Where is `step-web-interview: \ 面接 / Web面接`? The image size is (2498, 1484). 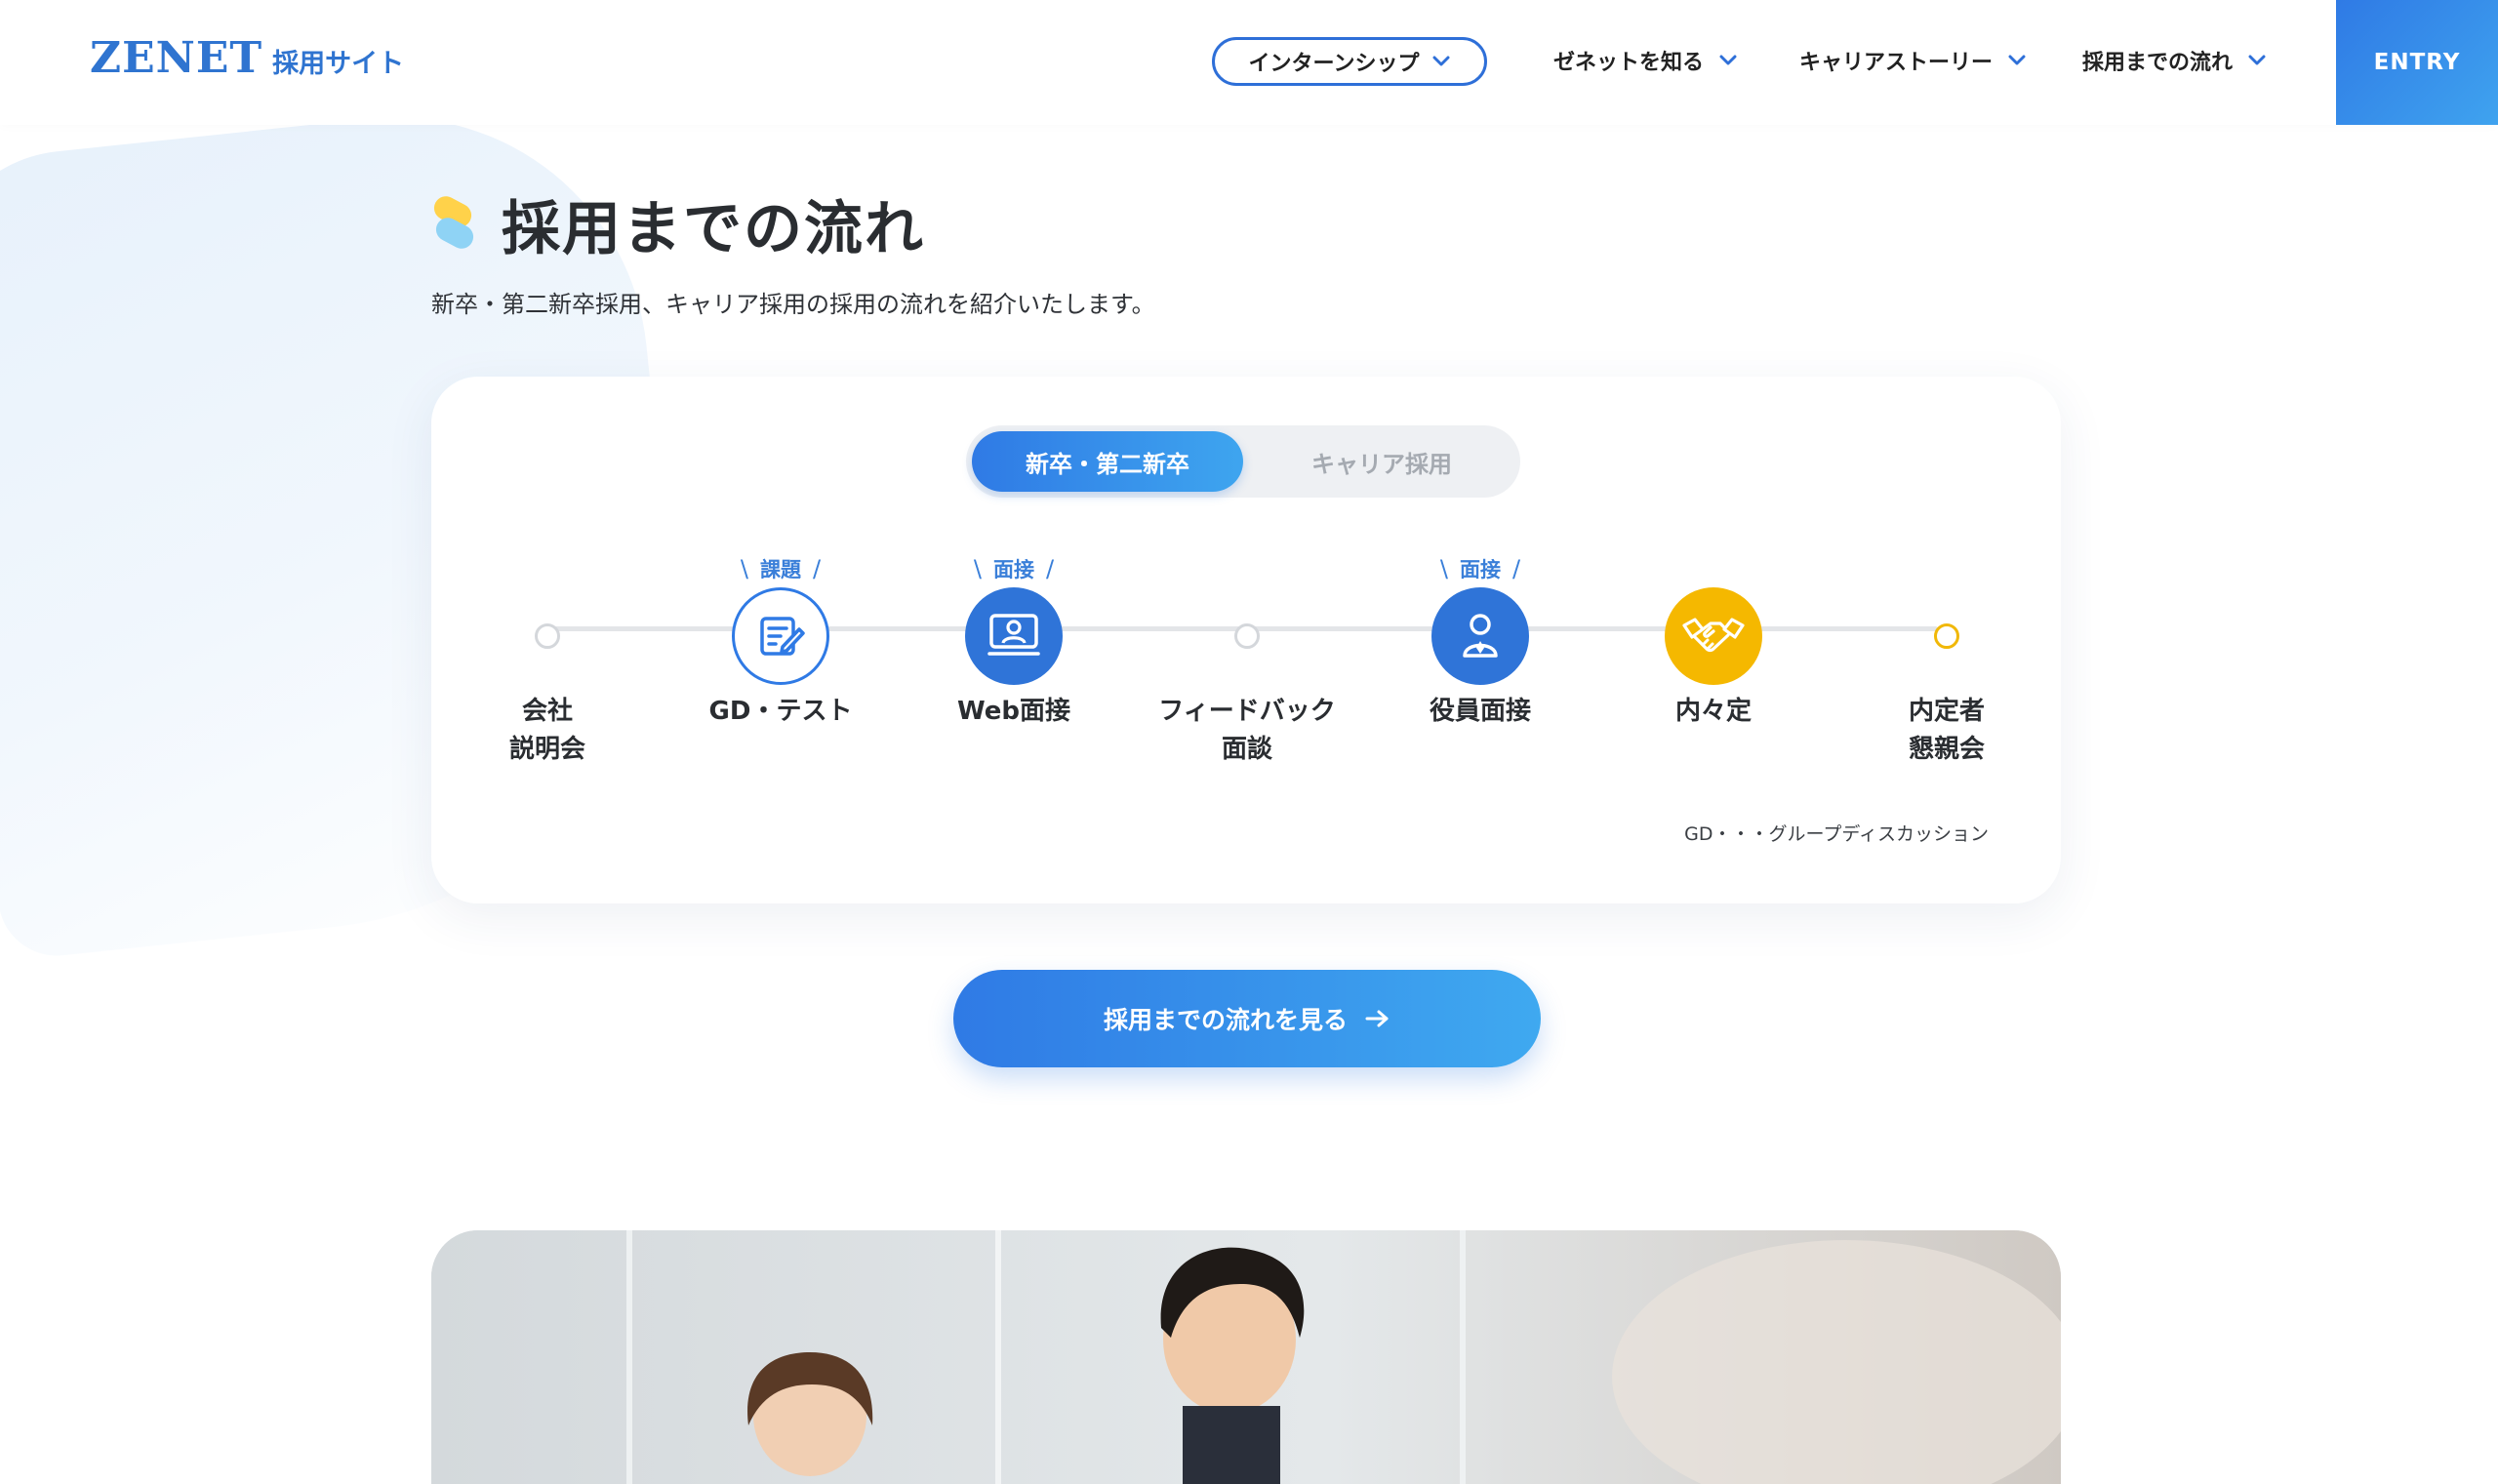
step-web-interview: \ 面接 / Web面接 is located at coordinates (1014, 641).